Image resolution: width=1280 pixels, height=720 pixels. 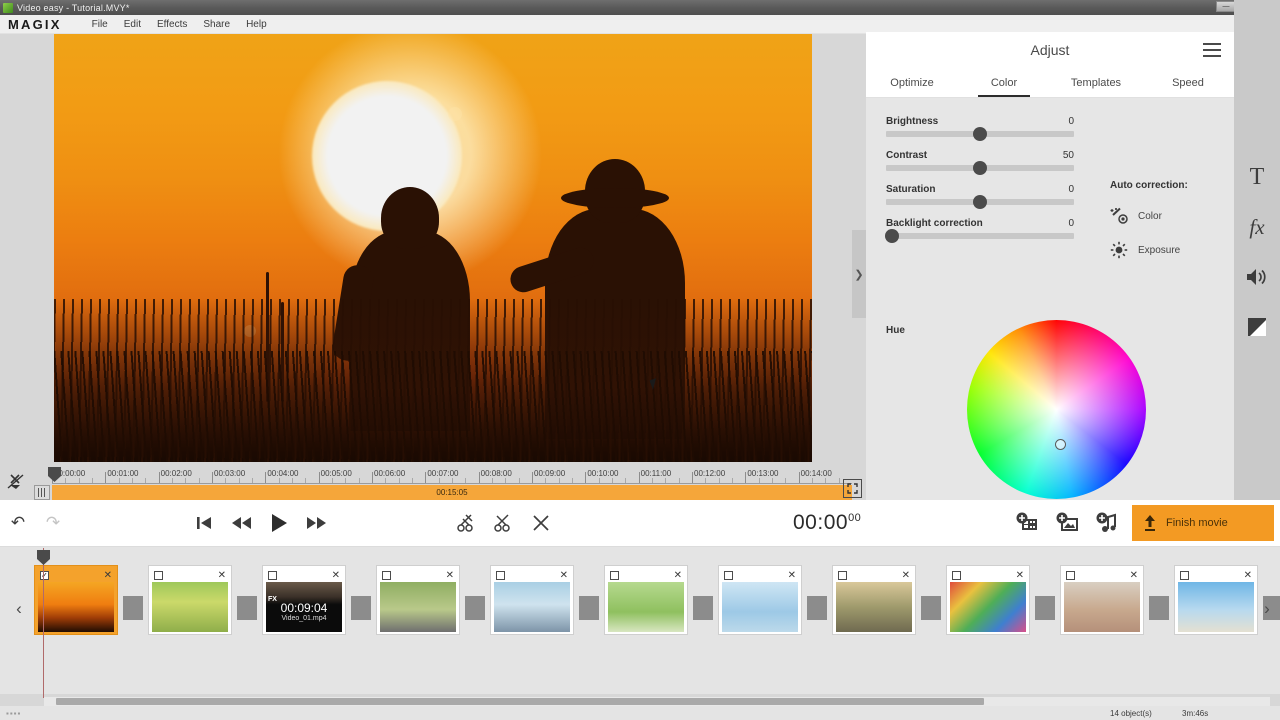 What do you see at coordinates (172, 24) in the screenshot?
I see `menu-effects: Effects` at bounding box center [172, 24].